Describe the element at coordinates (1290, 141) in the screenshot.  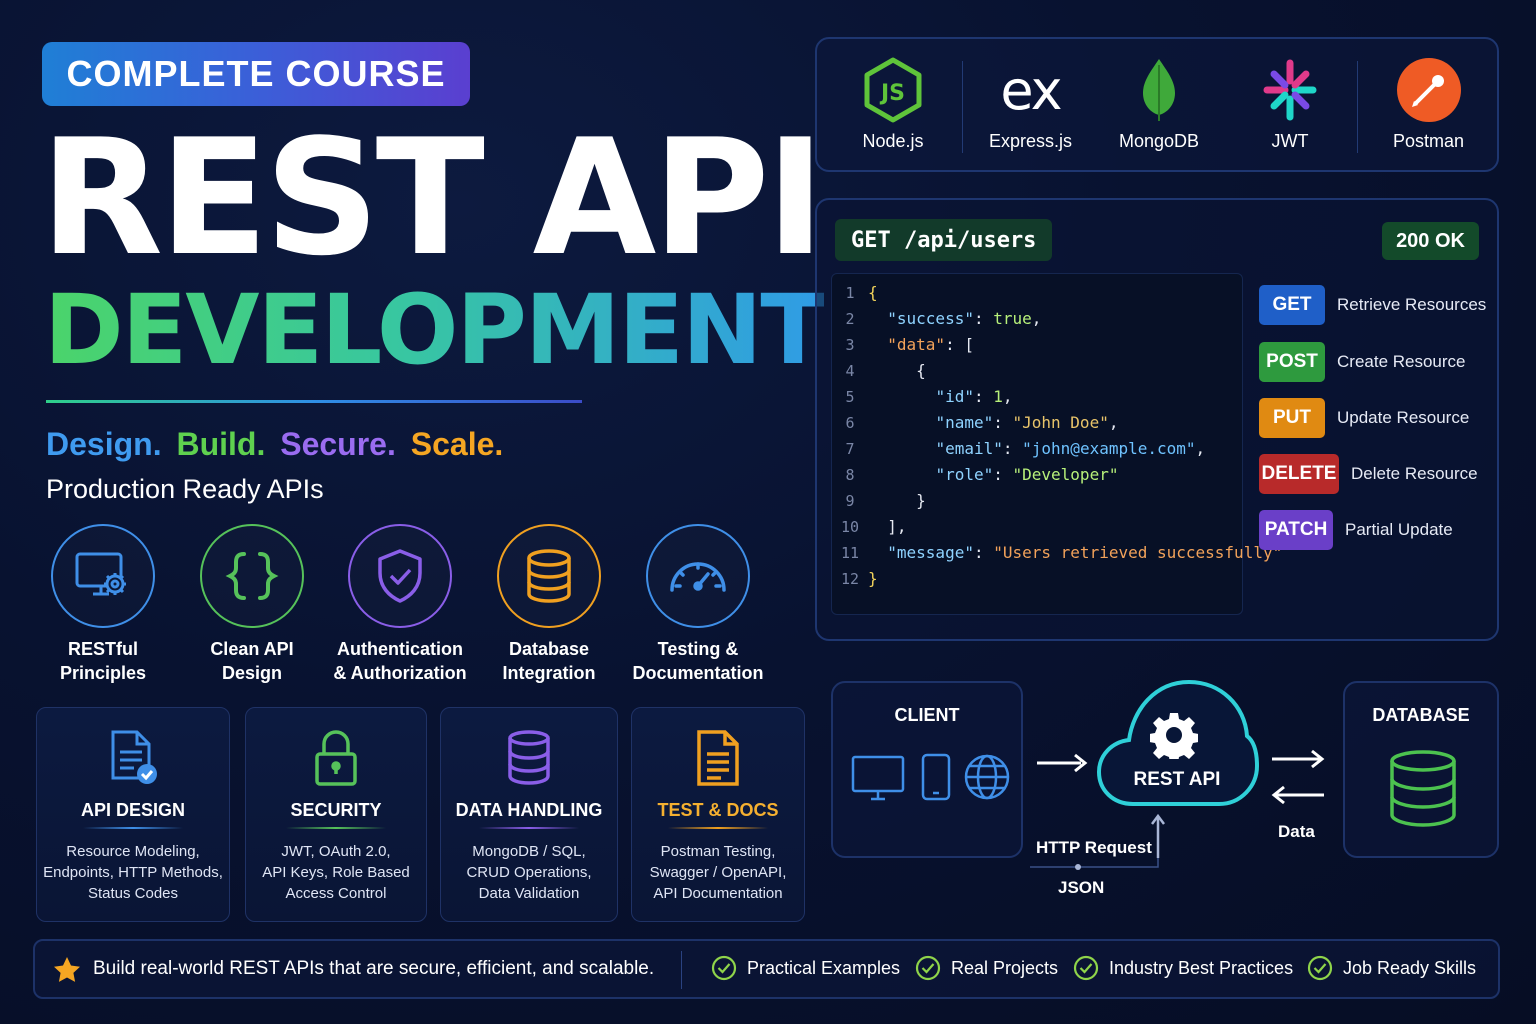
I see `tech-label: JWT` at that location.